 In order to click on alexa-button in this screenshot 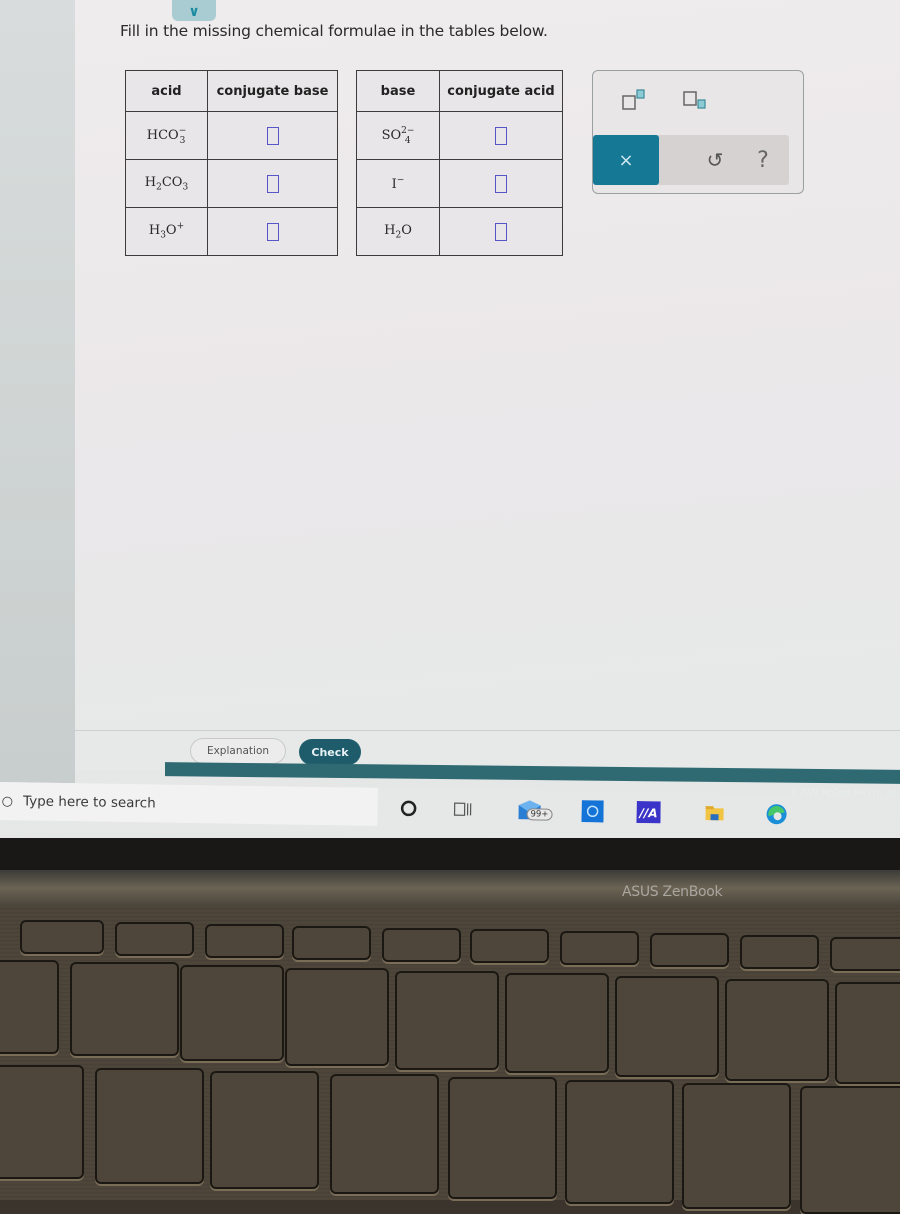, I will do `click(592, 811)`.